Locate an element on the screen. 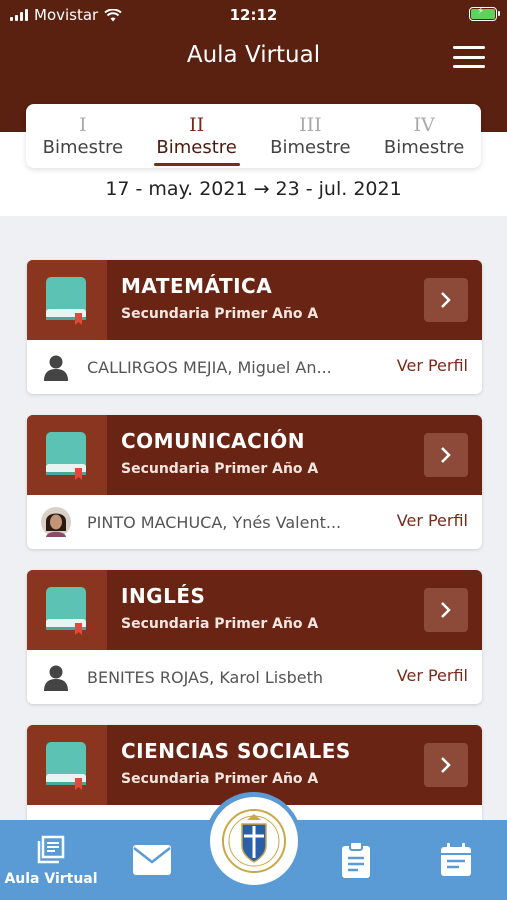 The height and width of the screenshot is (900, 507). battery-icon is located at coordinates (484, 13).